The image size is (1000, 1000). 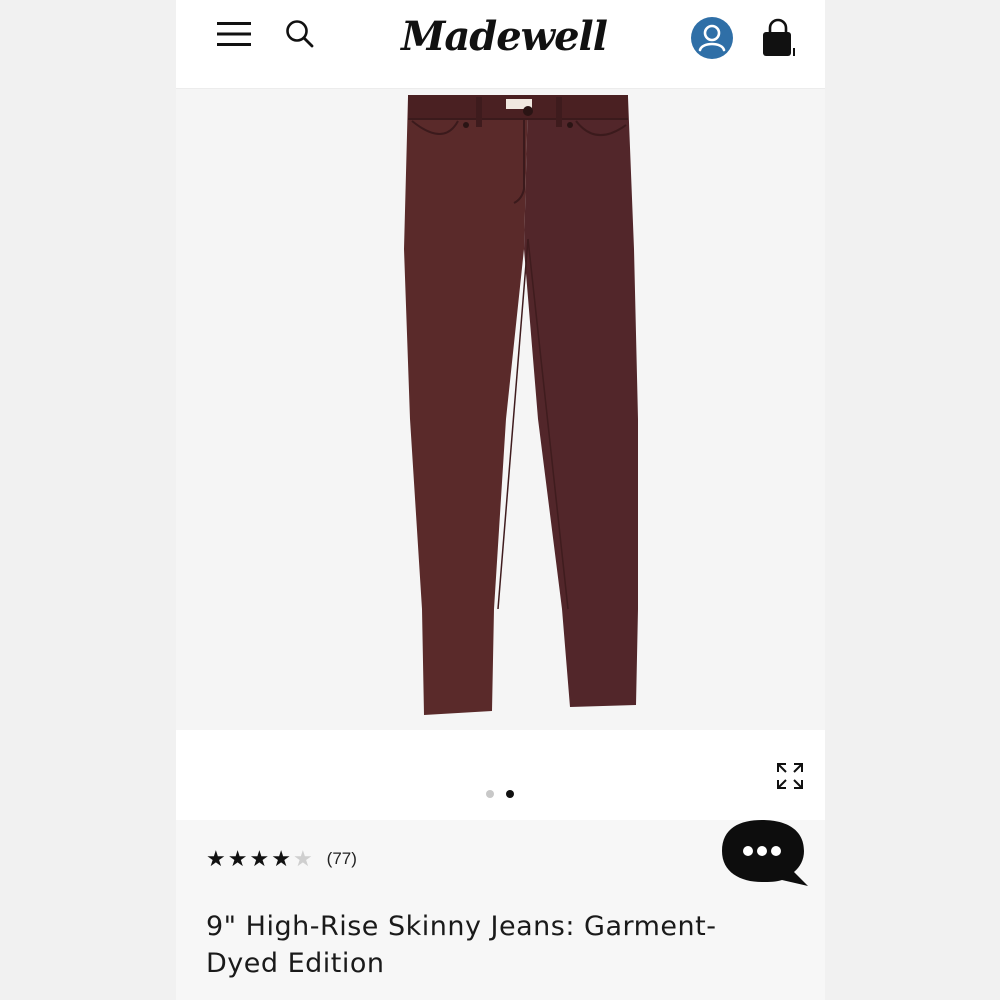 What do you see at coordinates (302, 858) in the screenshot?
I see `star-empty-icon: ★` at bounding box center [302, 858].